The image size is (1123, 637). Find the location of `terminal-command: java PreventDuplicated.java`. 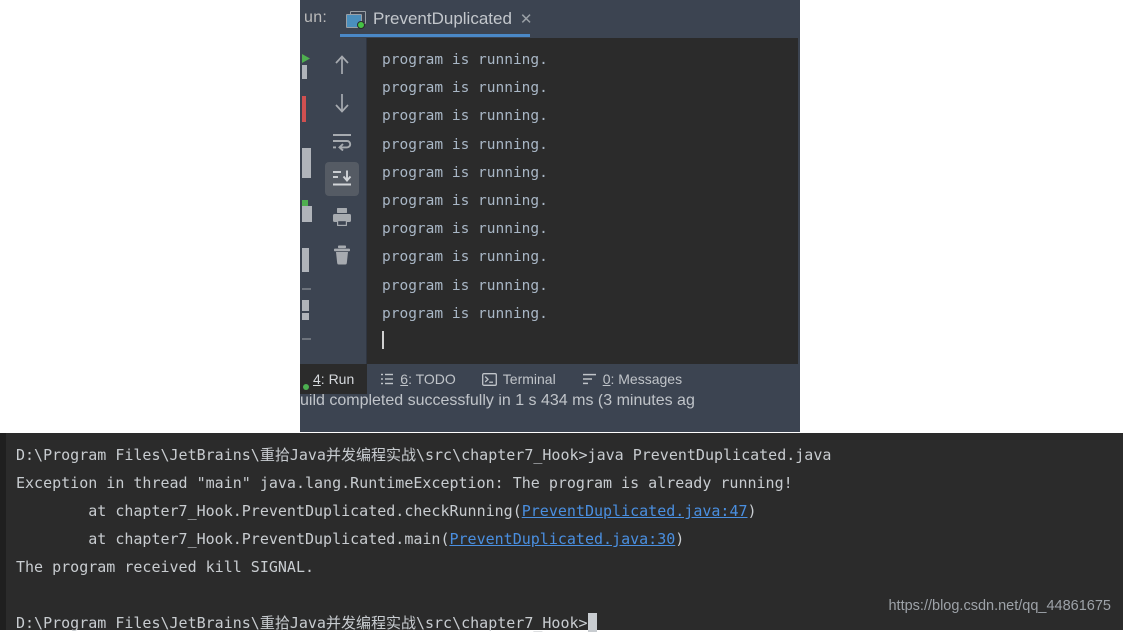

terminal-command: java PreventDuplicated.java is located at coordinates (709, 455).